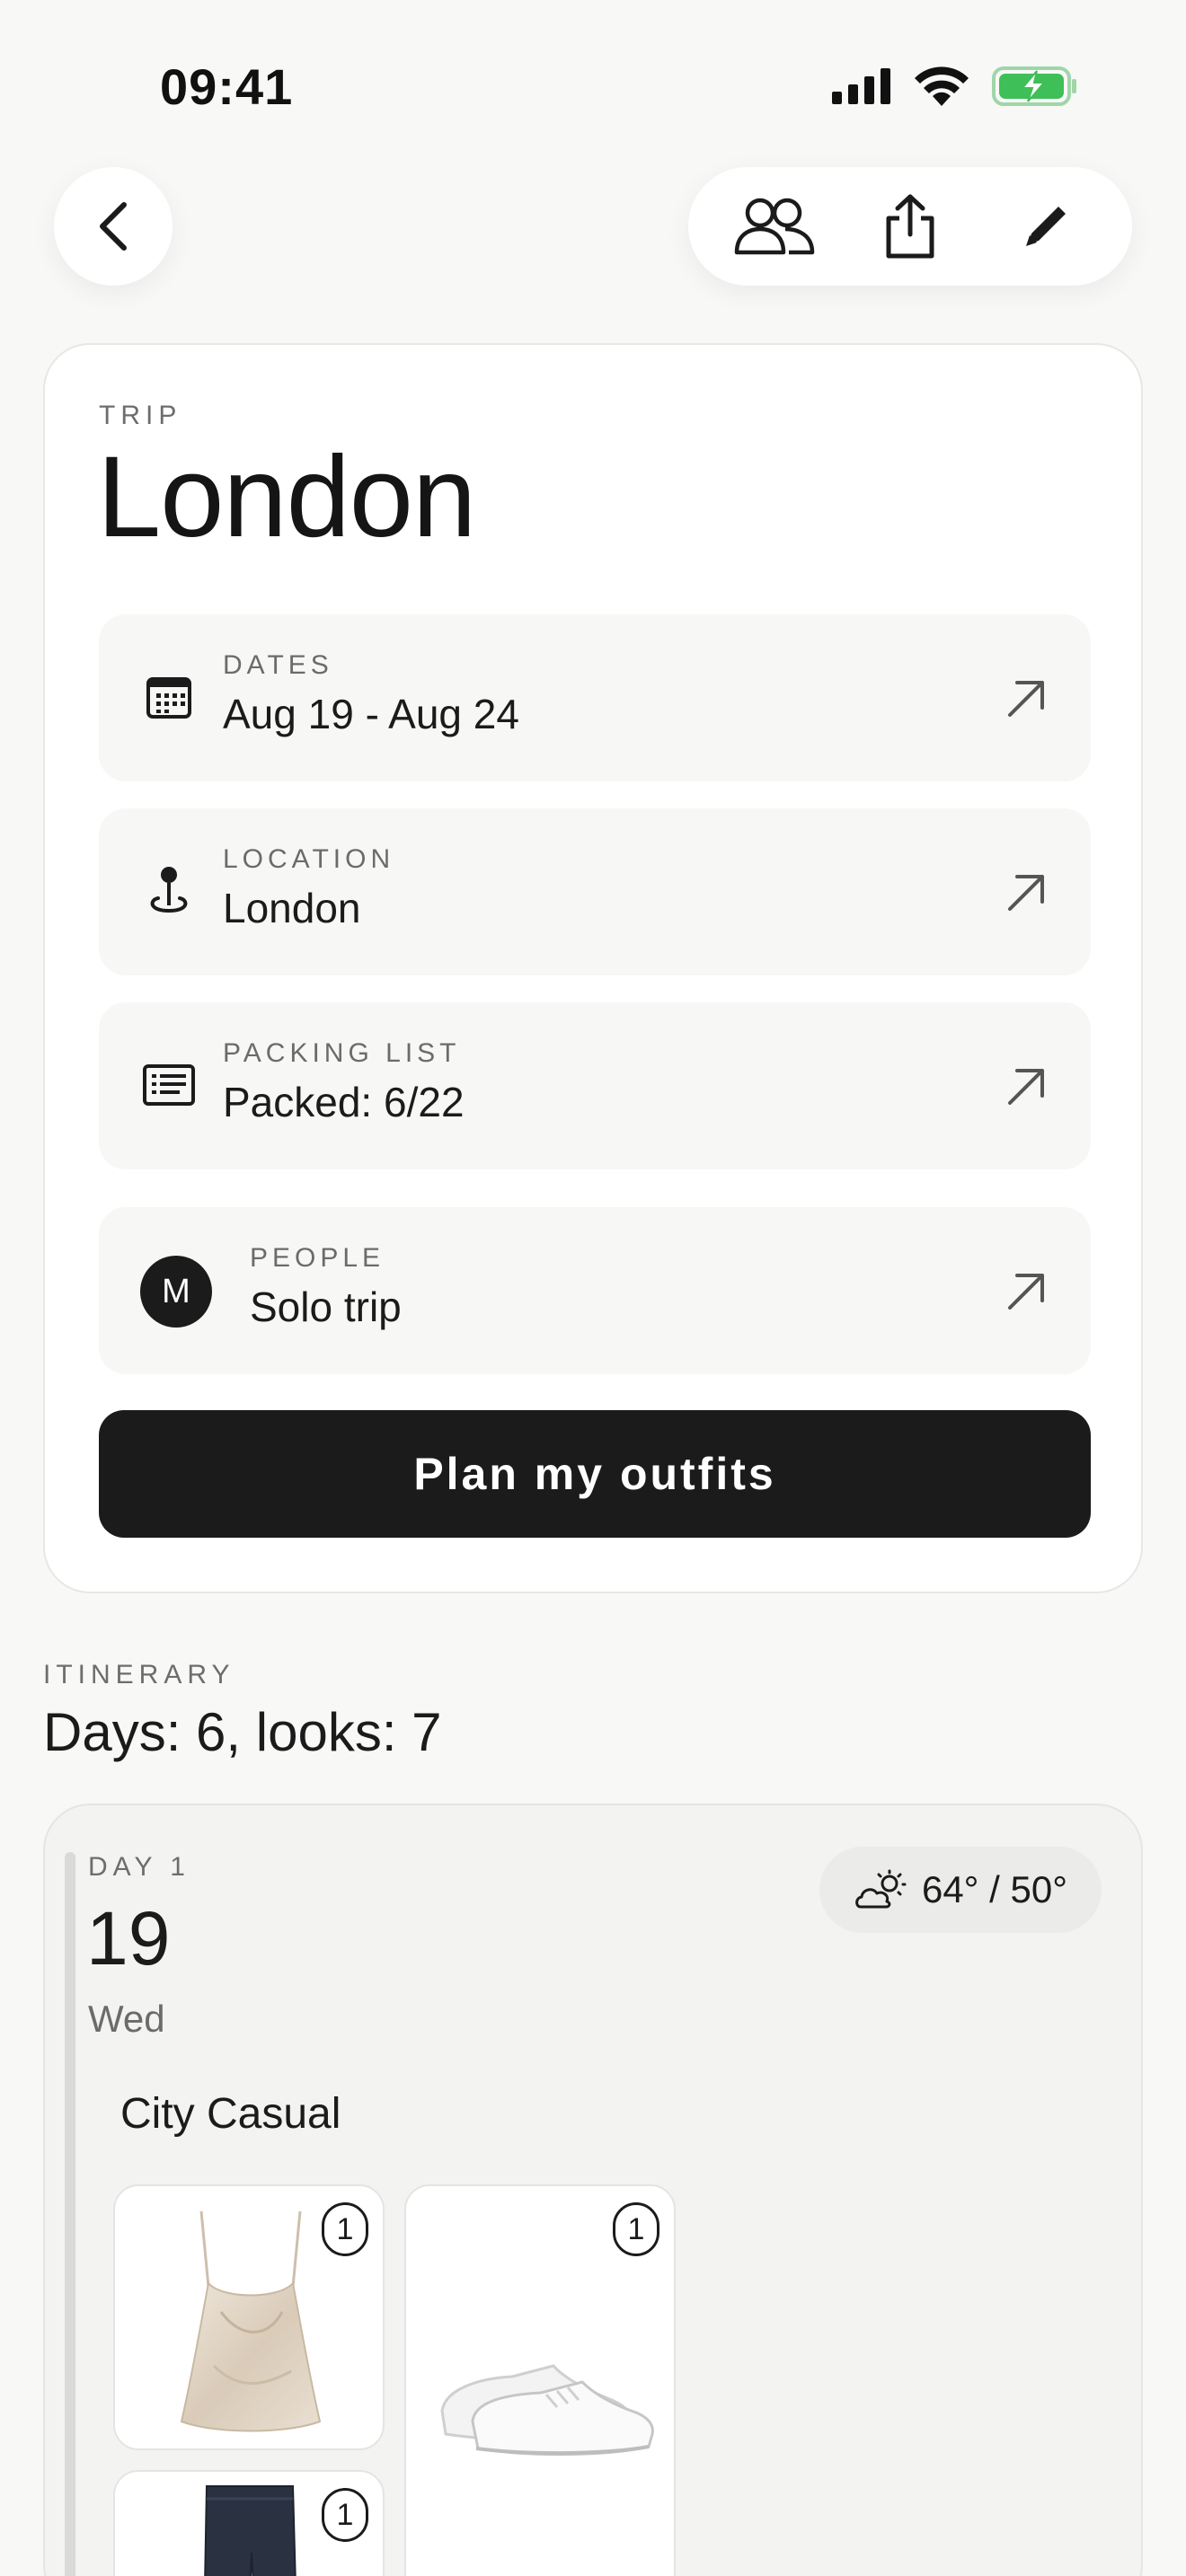 The width and height of the screenshot is (1186, 2576). What do you see at coordinates (344, 1102) in the screenshot?
I see `packing-list-value: Packed: 6/22` at bounding box center [344, 1102].